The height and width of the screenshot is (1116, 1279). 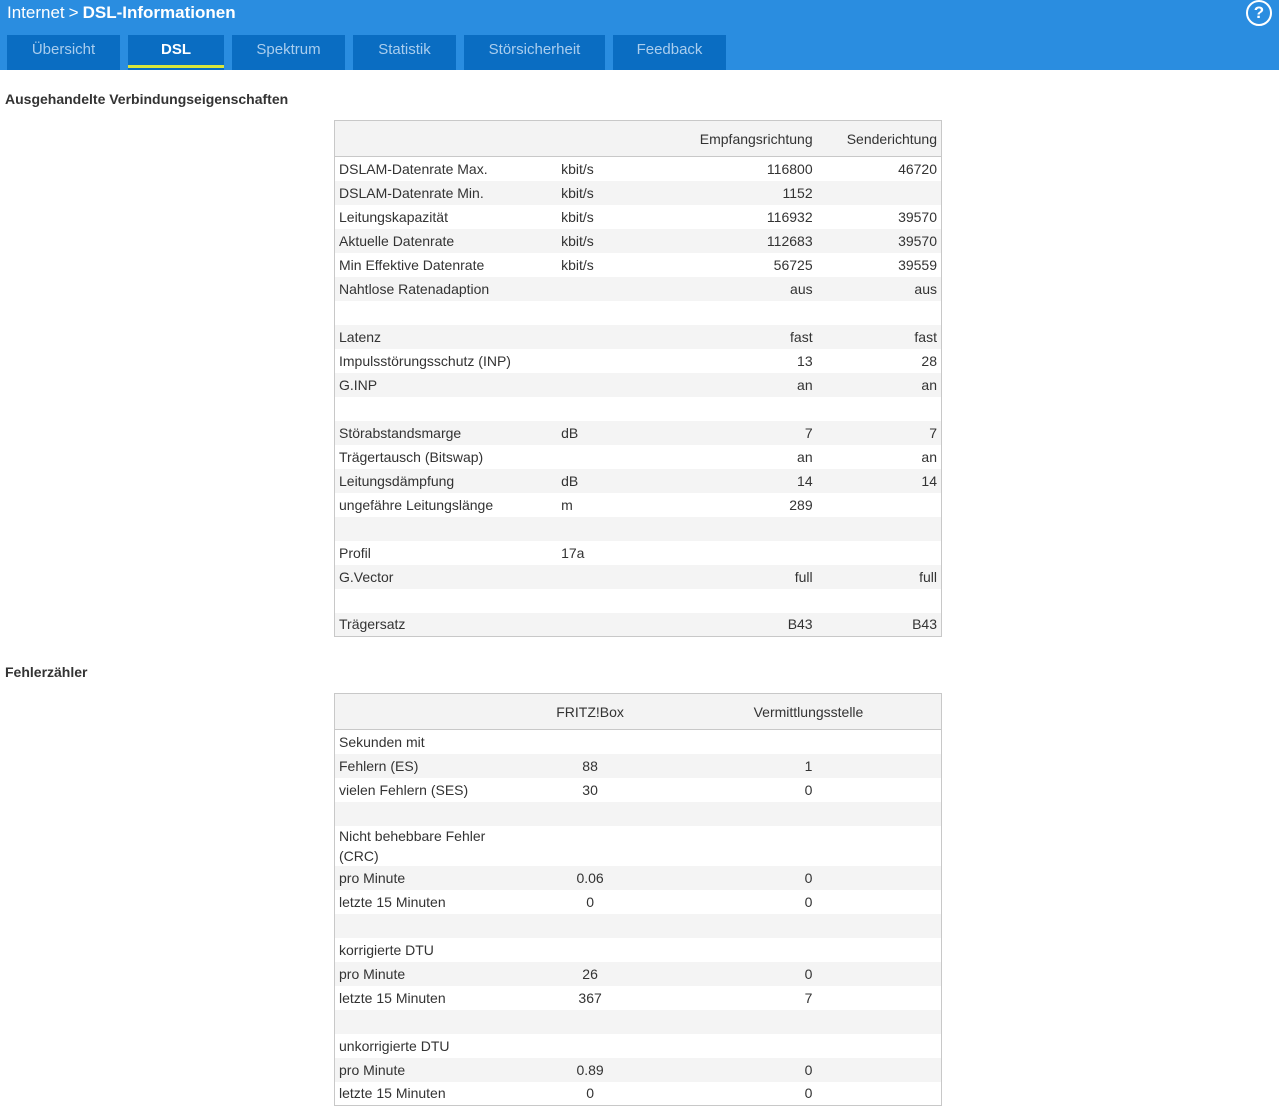 I want to click on table-row: Störabstandsmarge dB 7 7, so click(x=638, y=432).